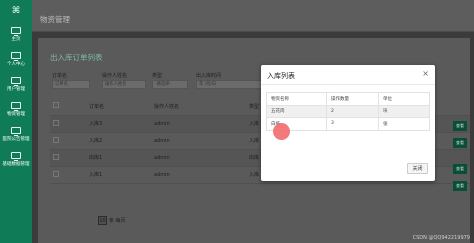  I want to click on items-row: 白纸 3 张, so click(348, 124).